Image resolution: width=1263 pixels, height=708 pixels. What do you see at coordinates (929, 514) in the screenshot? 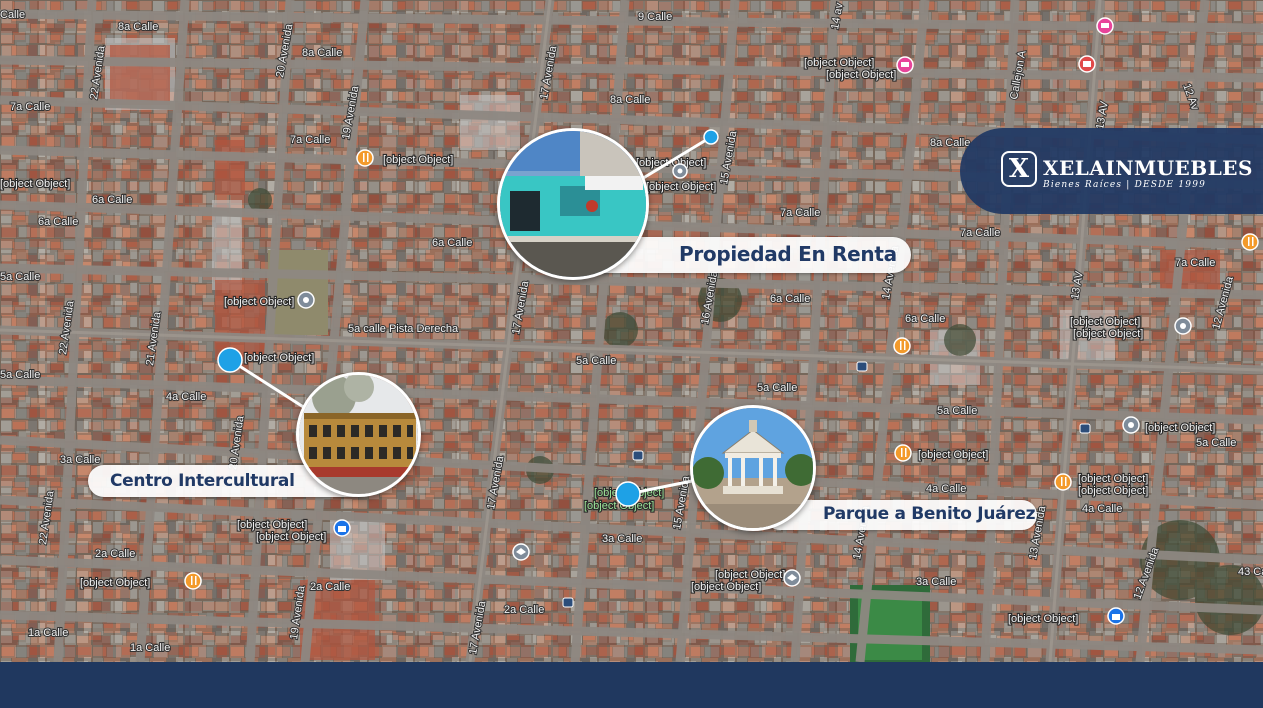
I see `park-callout-label: Parque a Benito Juárez` at bounding box center [929, 514].